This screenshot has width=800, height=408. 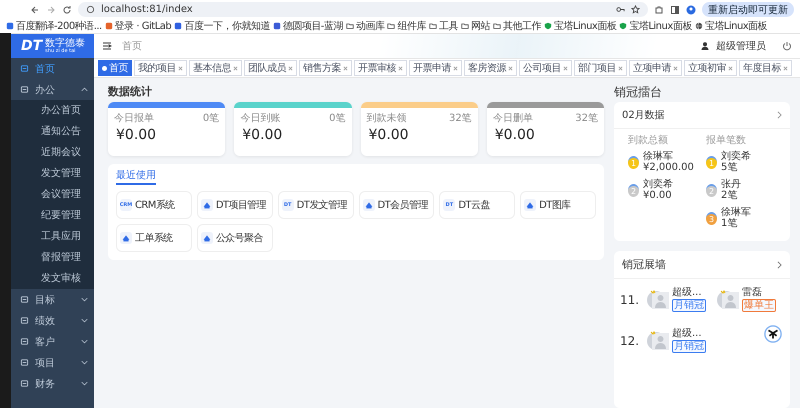 What do you see at coordinates (325, 68) in the screenshot?
I see `page-tab: 销售方案` at bounding box center [325, 68].